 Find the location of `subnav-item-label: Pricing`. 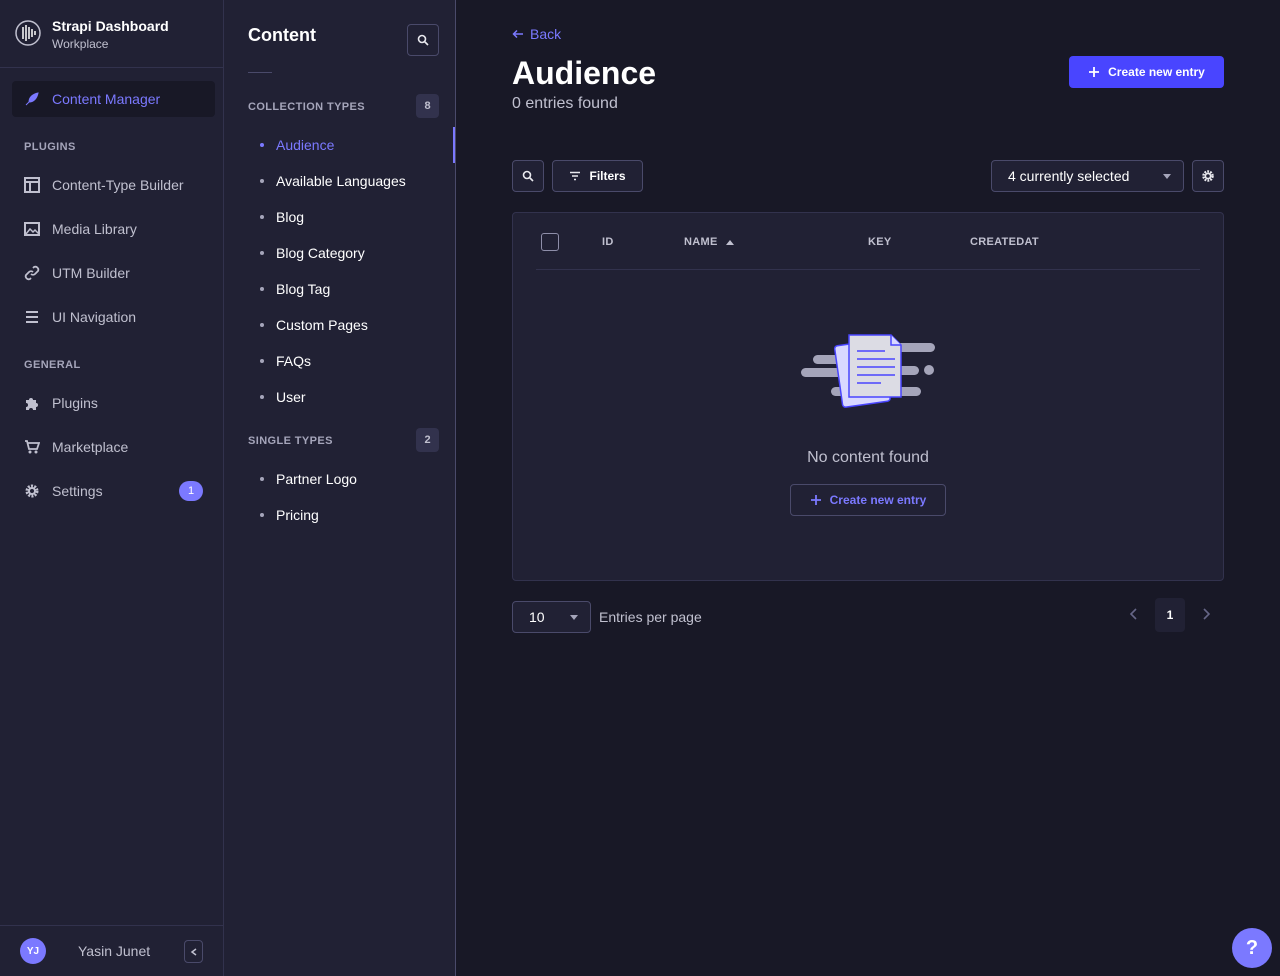

subnav-item-label: Pricing is located at coordinates (297, 515).